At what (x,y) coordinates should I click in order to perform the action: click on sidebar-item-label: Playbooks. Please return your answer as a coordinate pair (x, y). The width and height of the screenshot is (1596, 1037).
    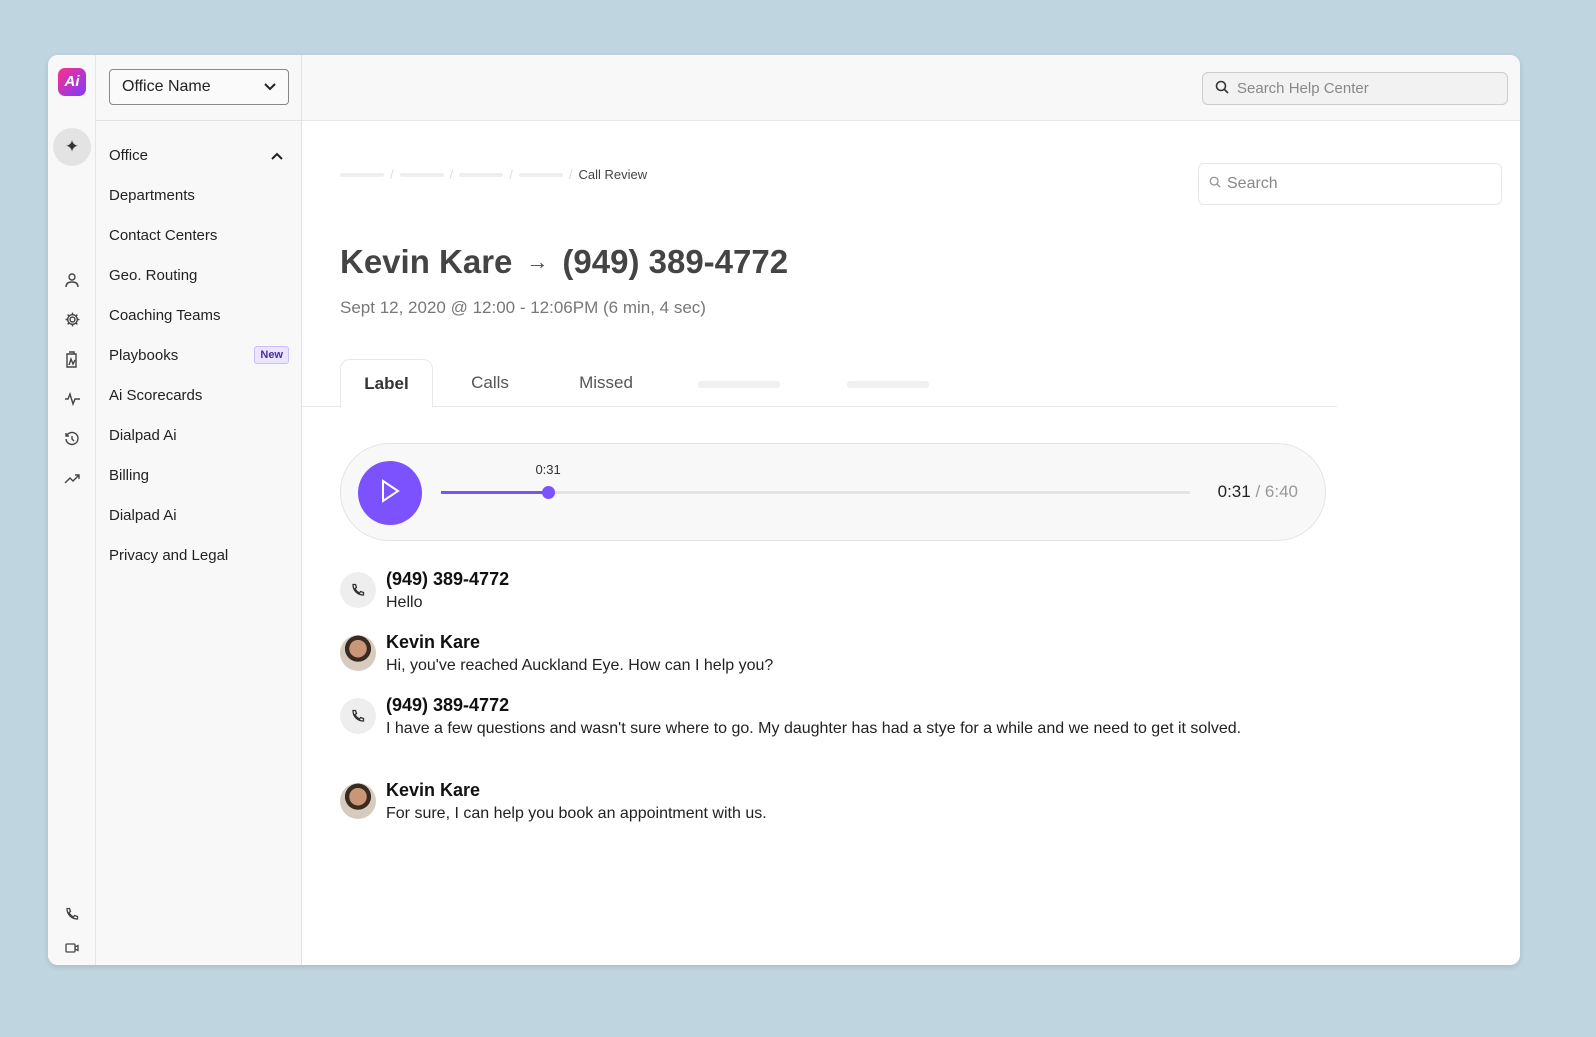
    Looking at the image, I should click on (144, 355).